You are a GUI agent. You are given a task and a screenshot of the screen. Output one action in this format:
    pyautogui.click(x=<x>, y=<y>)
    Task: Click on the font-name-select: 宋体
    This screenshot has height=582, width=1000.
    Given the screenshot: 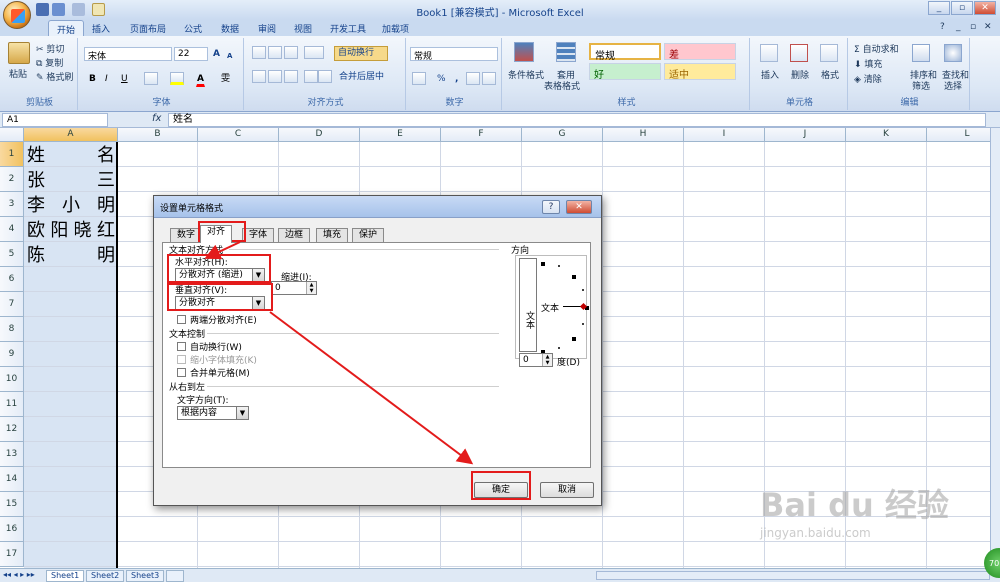 What is the action you would take?
    pyautogui.click(x=128, y=54)
    